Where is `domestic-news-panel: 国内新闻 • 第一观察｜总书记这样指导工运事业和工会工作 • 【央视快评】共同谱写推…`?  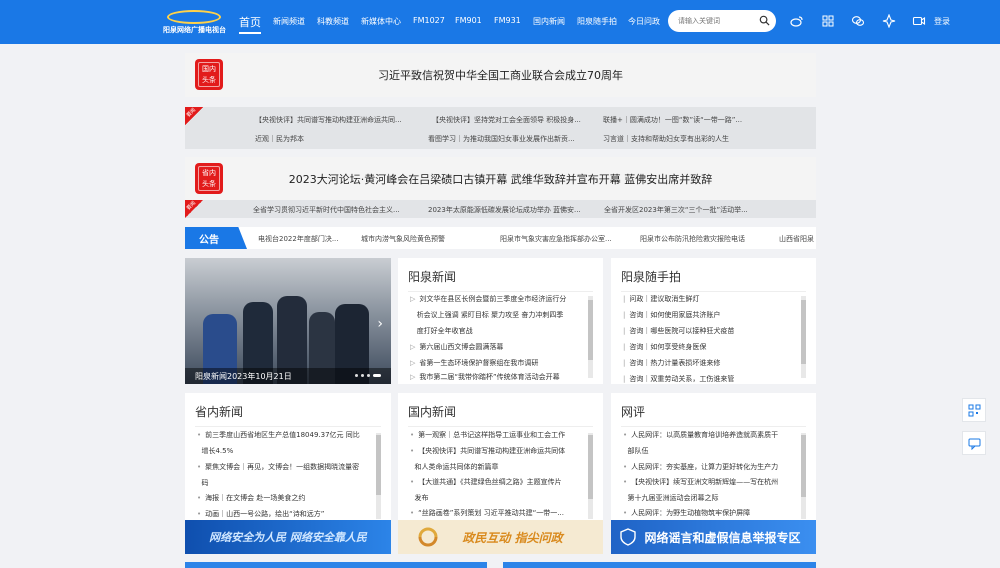
domestic-news-panel: 国内新闻 • 第一观察｜总书记这样指导工运事业和工会工作 • 【央视快评】共同谱写推… is located at coordinates (500, 457).